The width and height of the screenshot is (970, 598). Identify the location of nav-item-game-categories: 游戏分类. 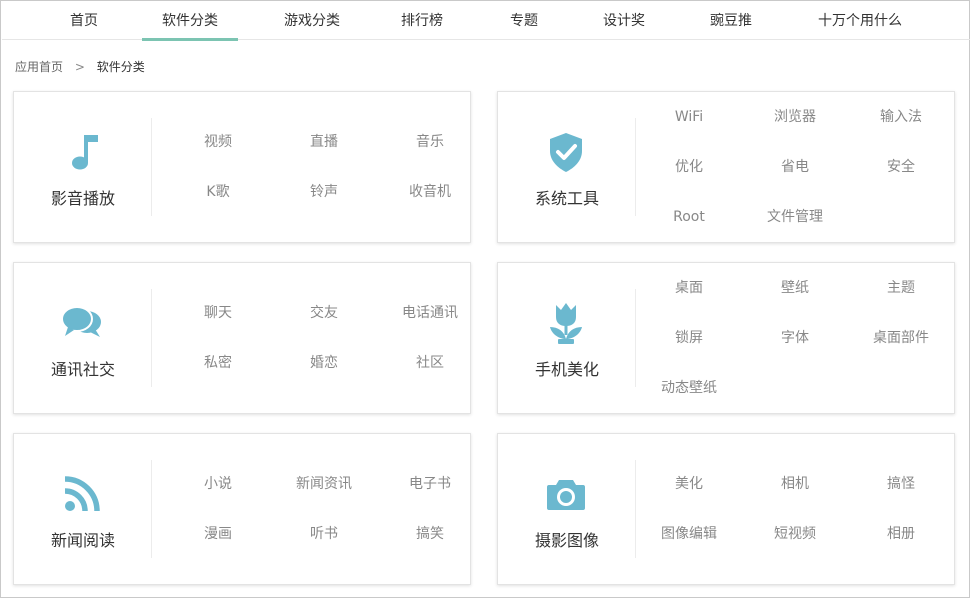
(312, 21).